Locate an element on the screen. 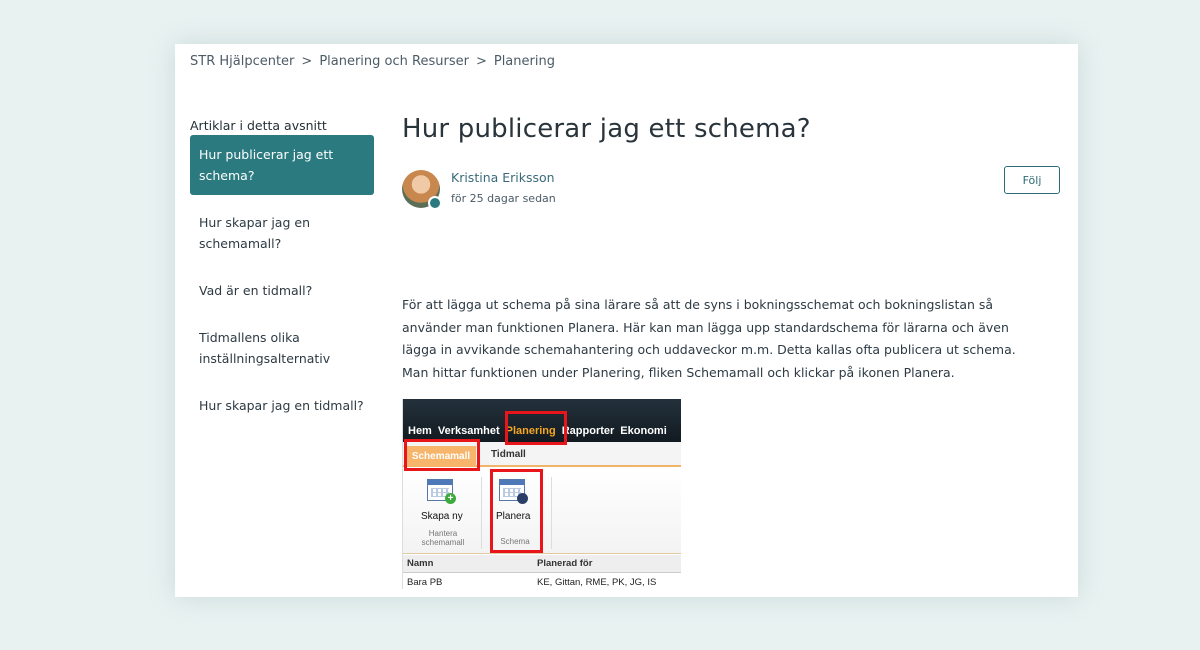 Image resolution: width=1200 pixels, height=650 pixels. author-avatar is located at coordinates (422, 190).